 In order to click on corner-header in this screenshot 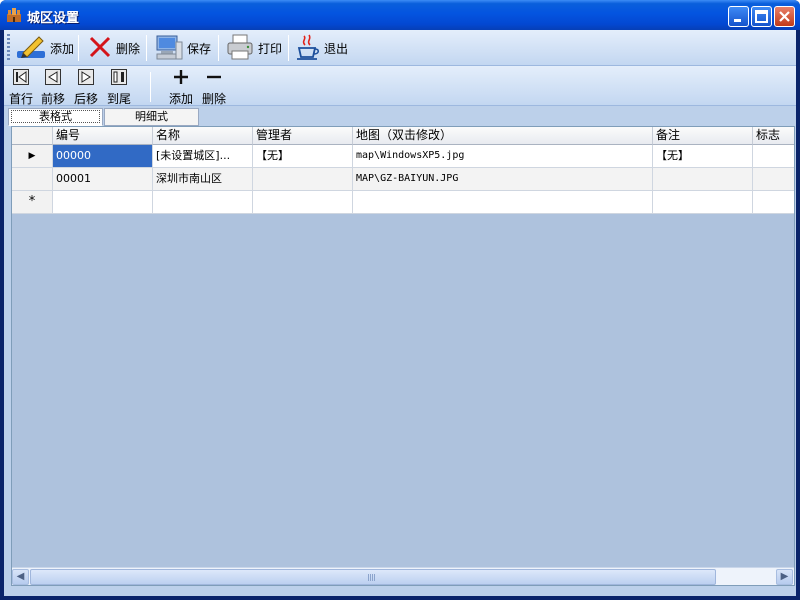, I will do `click(32, 136)`.